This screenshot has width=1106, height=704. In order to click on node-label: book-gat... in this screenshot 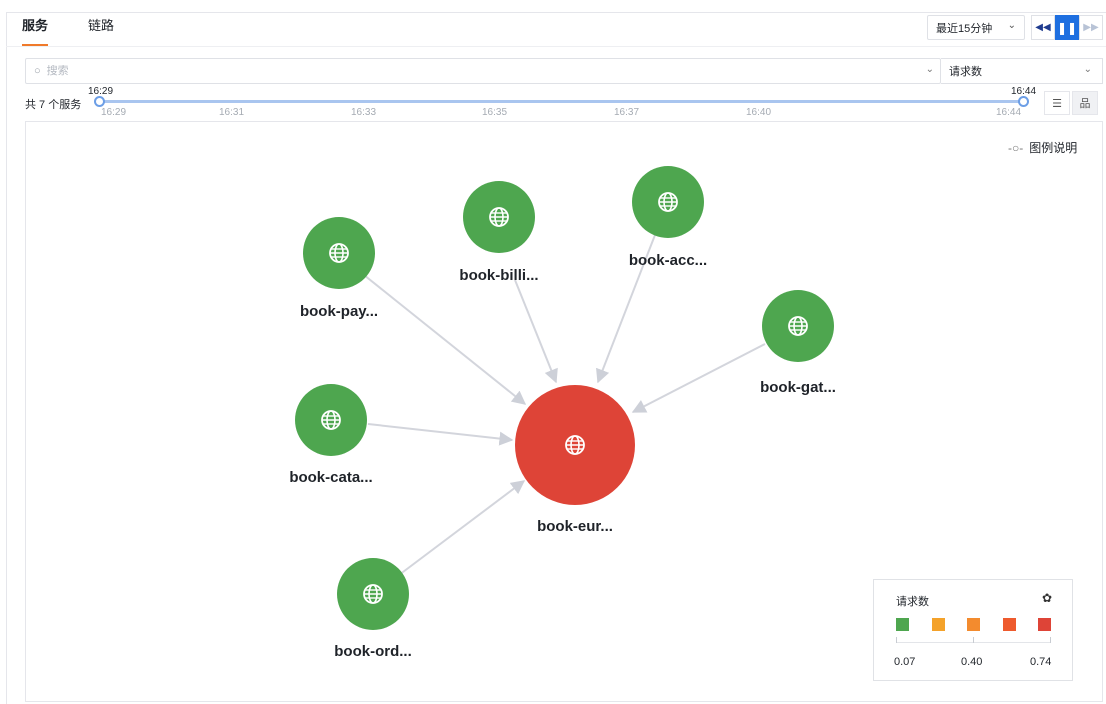, I will do `click(798, 387)`.